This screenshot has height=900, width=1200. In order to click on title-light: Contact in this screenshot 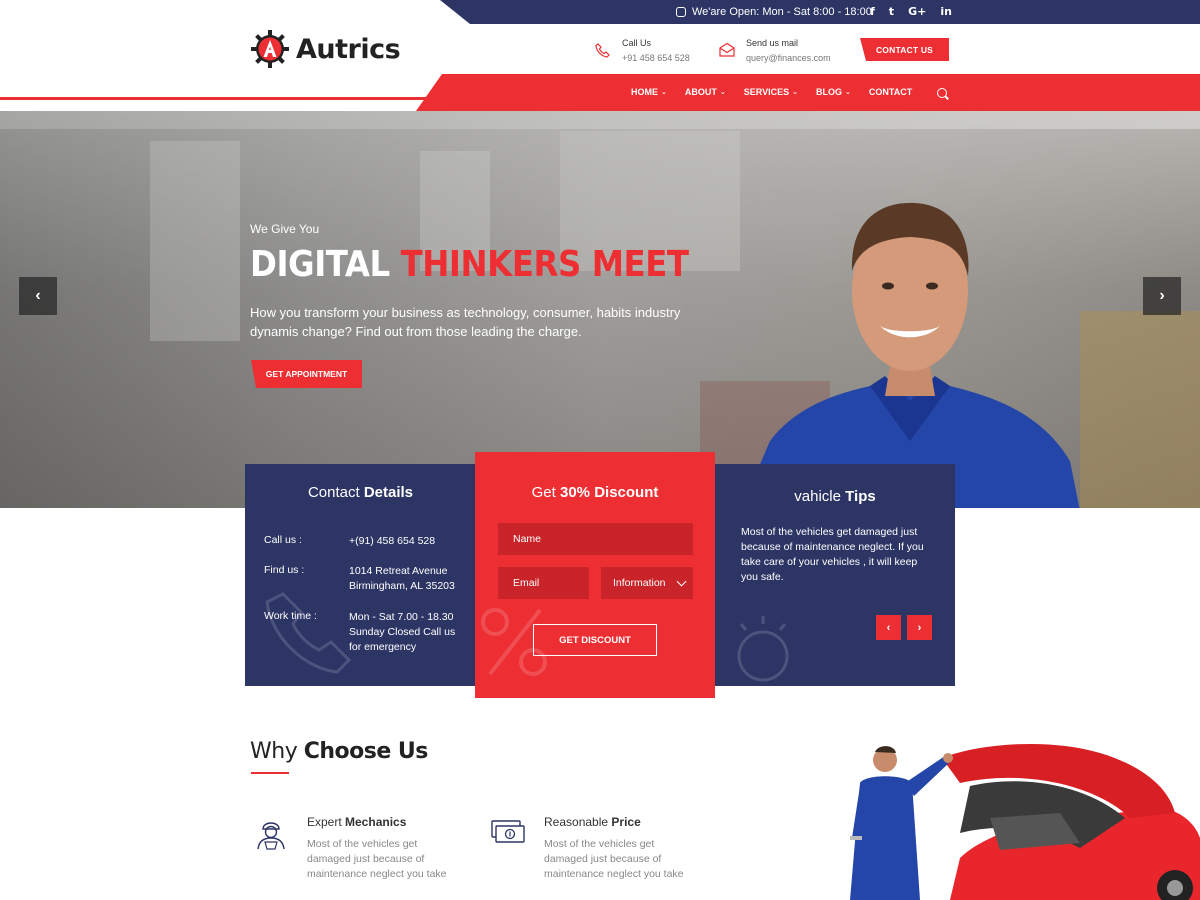, I will do `click(335, 492)`.